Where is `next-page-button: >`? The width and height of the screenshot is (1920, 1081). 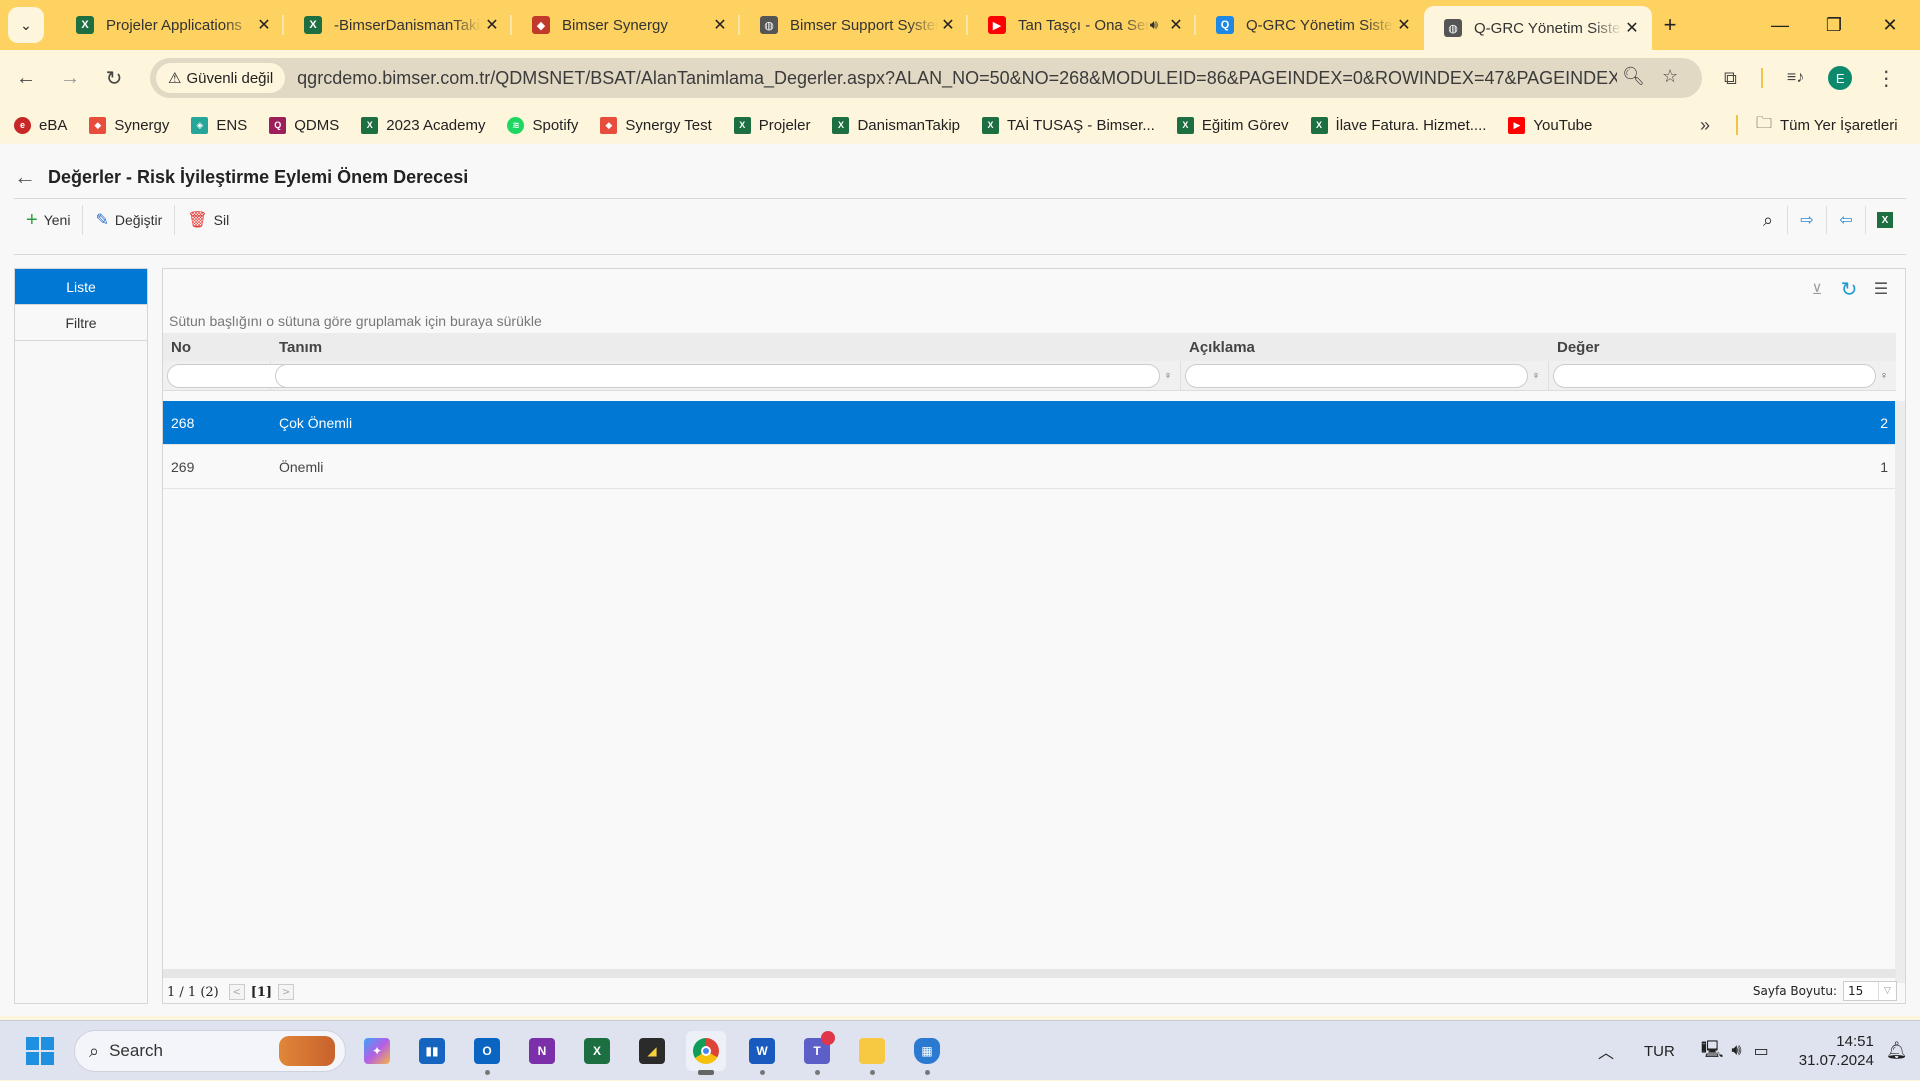
next-page-button: > is located at coordinates (286, 992).